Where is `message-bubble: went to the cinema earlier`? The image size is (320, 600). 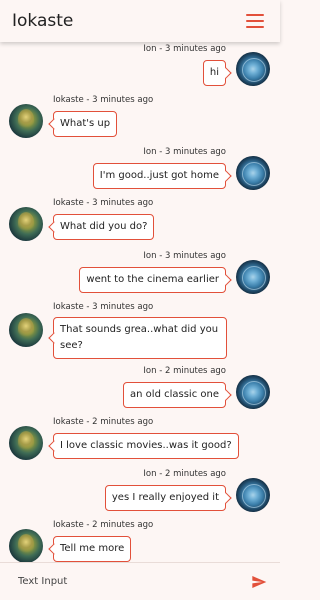 message-bubble: went to the cinema earlier is located at coordinates (152, 280).